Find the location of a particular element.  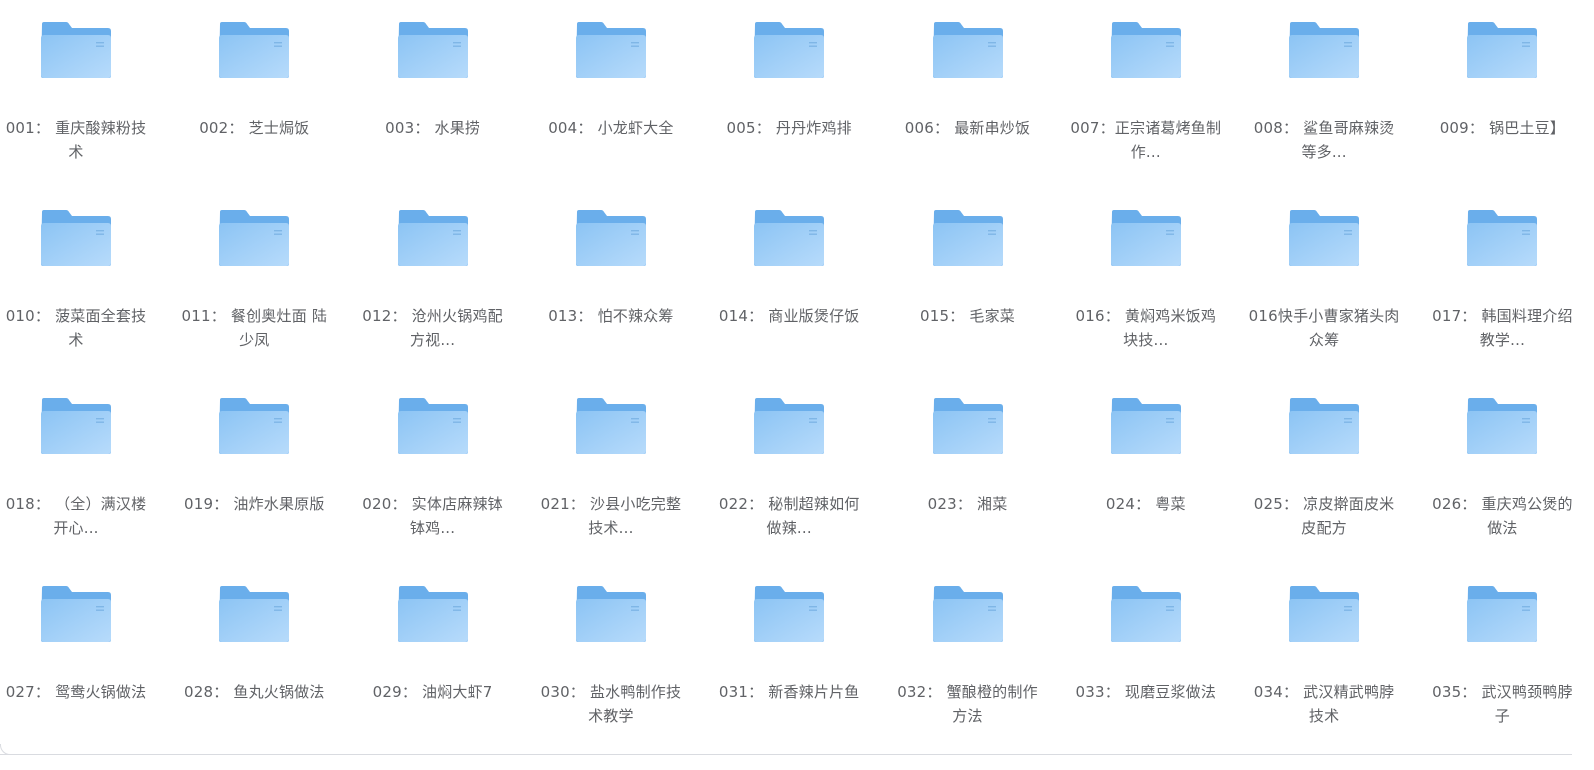

folder-name: 006： 最新串炒饭 is located at coordinates (967, 128).